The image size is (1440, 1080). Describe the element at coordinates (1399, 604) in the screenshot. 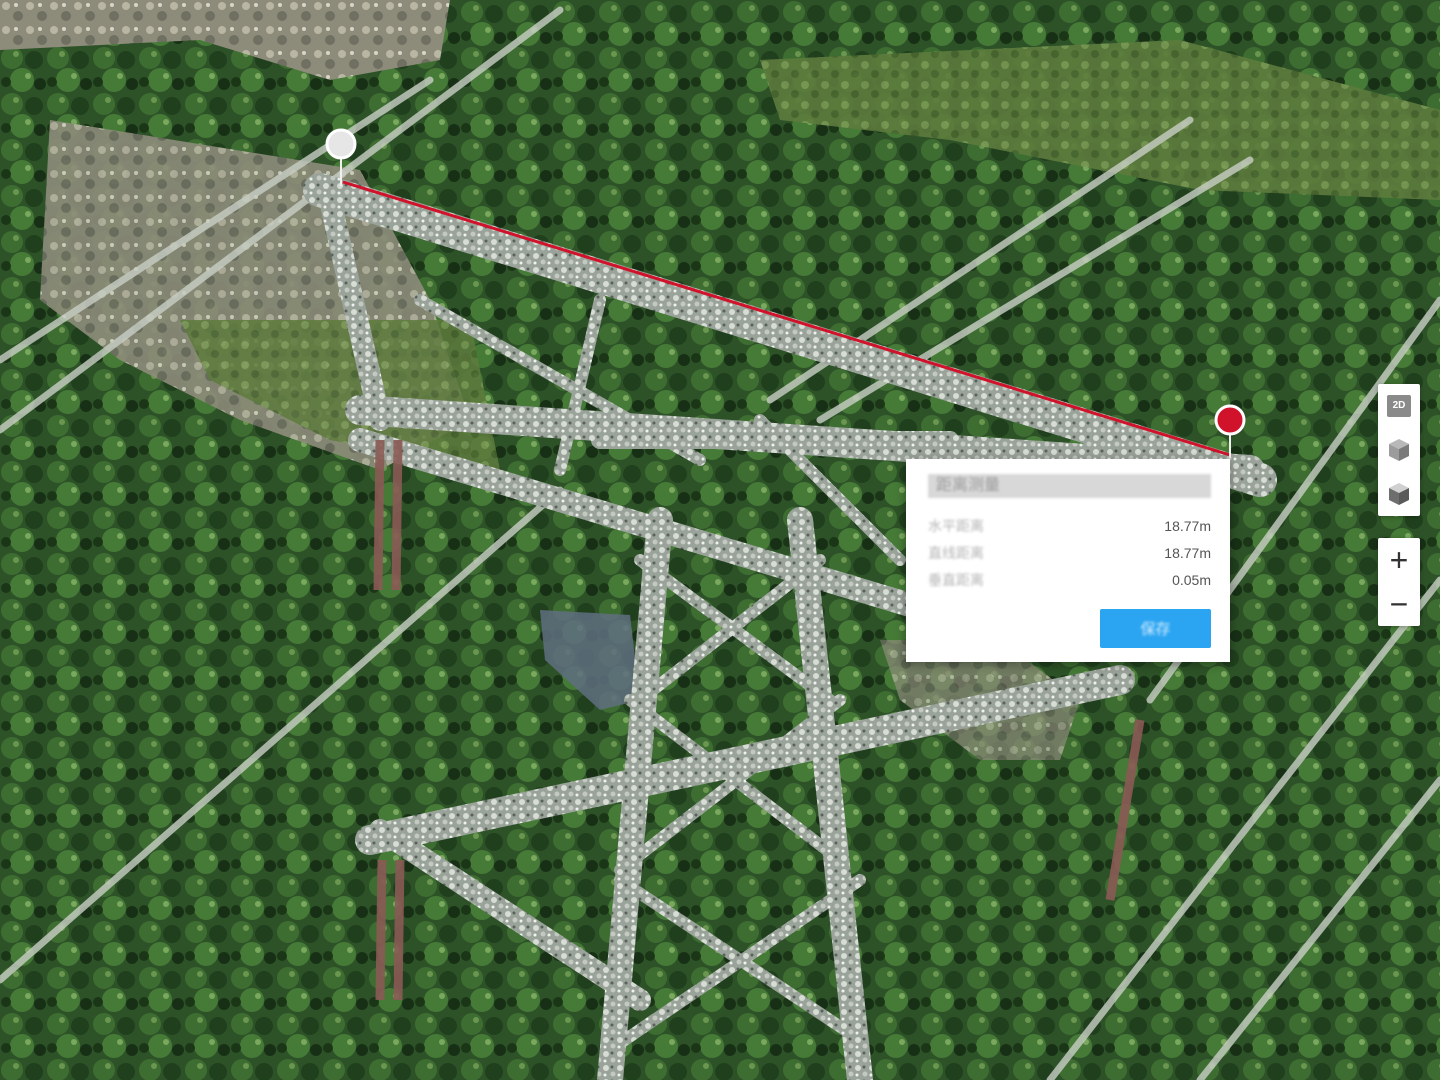

I see `zoom-out-button: −` at that location.